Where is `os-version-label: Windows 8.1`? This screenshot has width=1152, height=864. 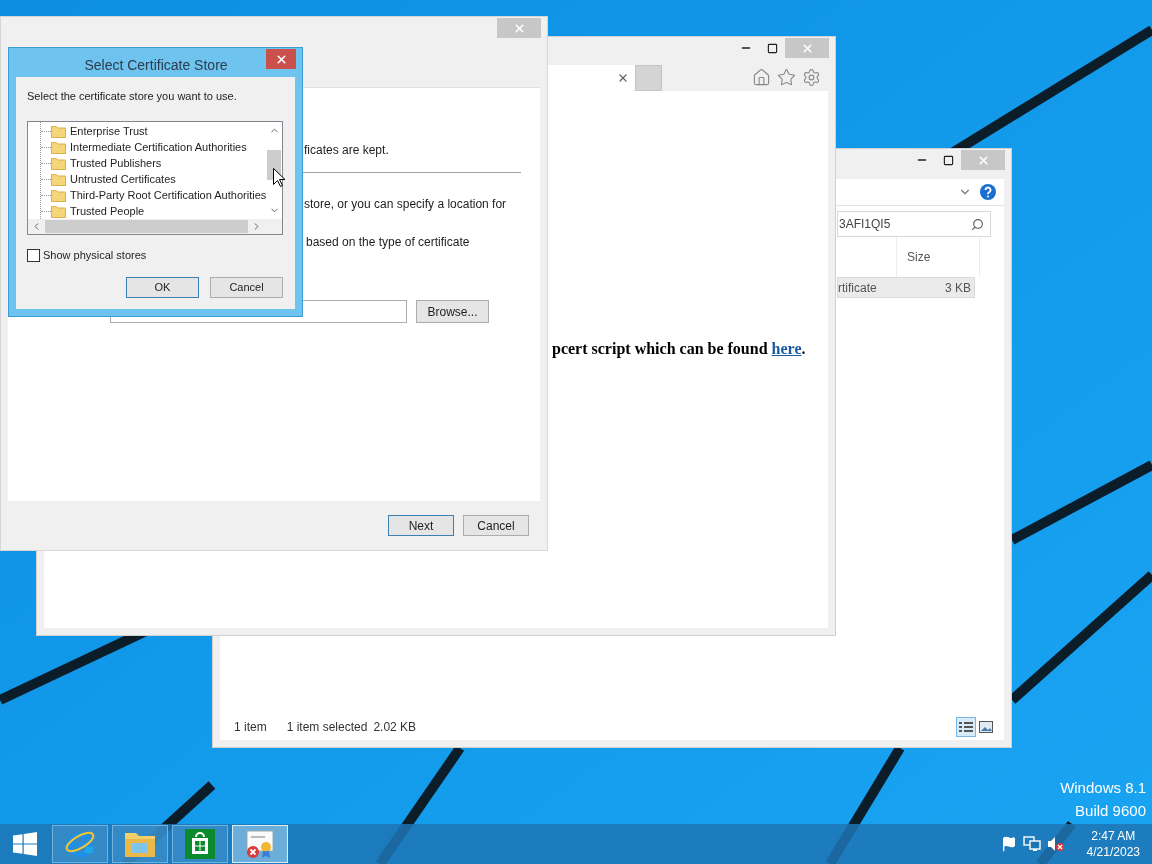 os-version-label: Windows 8.1 is located at coordinates (1103, 788).